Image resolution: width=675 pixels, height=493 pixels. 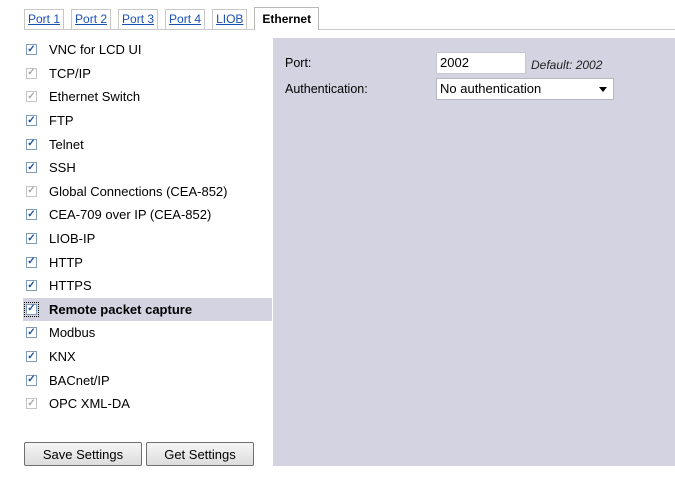 I want to click on service-label: Remote packet capture, so click(x=121, y=309).